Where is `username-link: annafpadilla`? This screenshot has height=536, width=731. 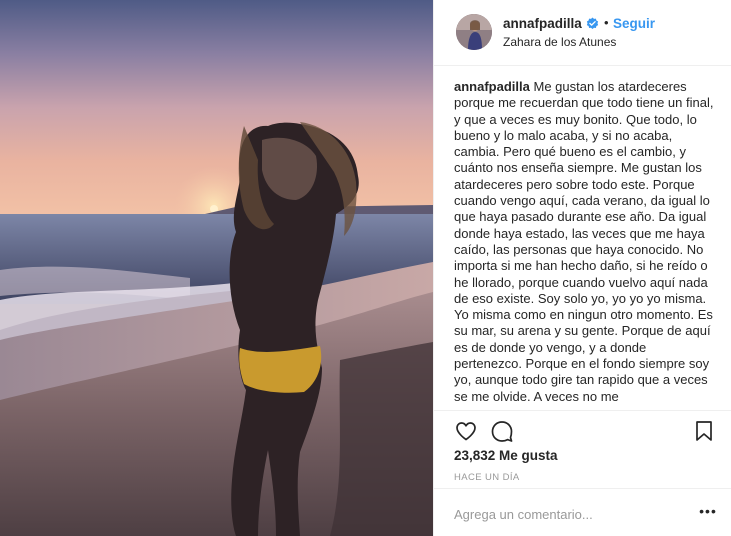
username-link: annafpadilla is located at coordinates (542, 23).